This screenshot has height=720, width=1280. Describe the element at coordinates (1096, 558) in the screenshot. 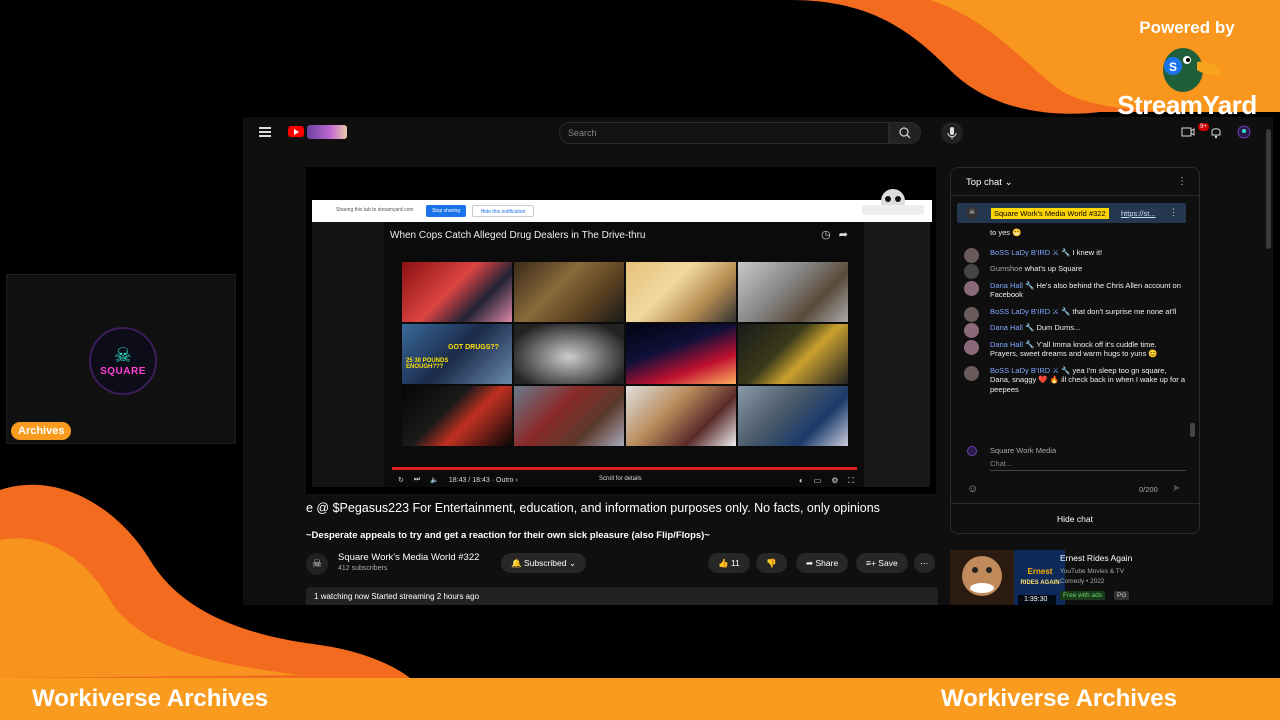

I see `recommended-title: Ernest Rides Again` at that location.